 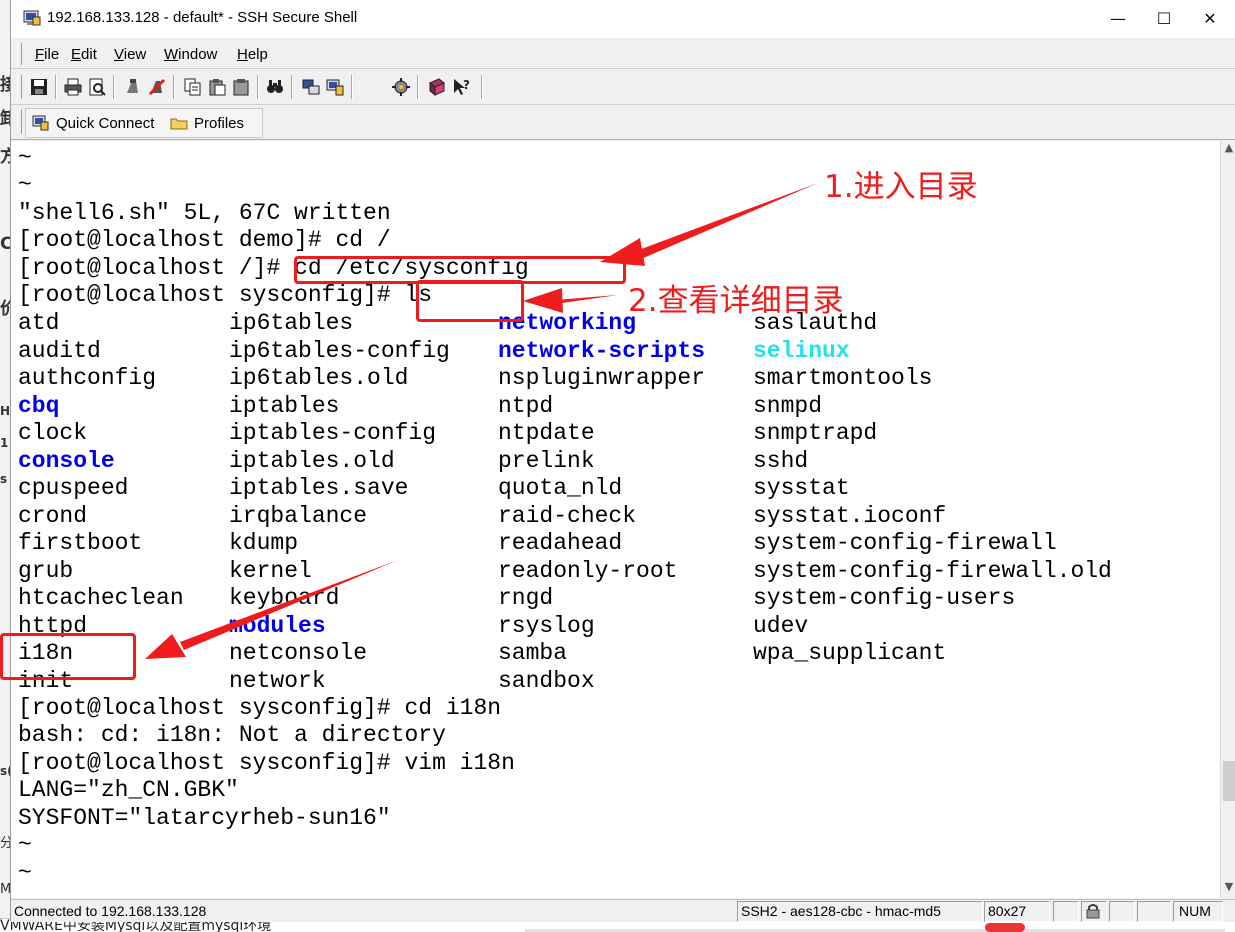 I want to click on menu-view: View, so click(x=130, y=54).